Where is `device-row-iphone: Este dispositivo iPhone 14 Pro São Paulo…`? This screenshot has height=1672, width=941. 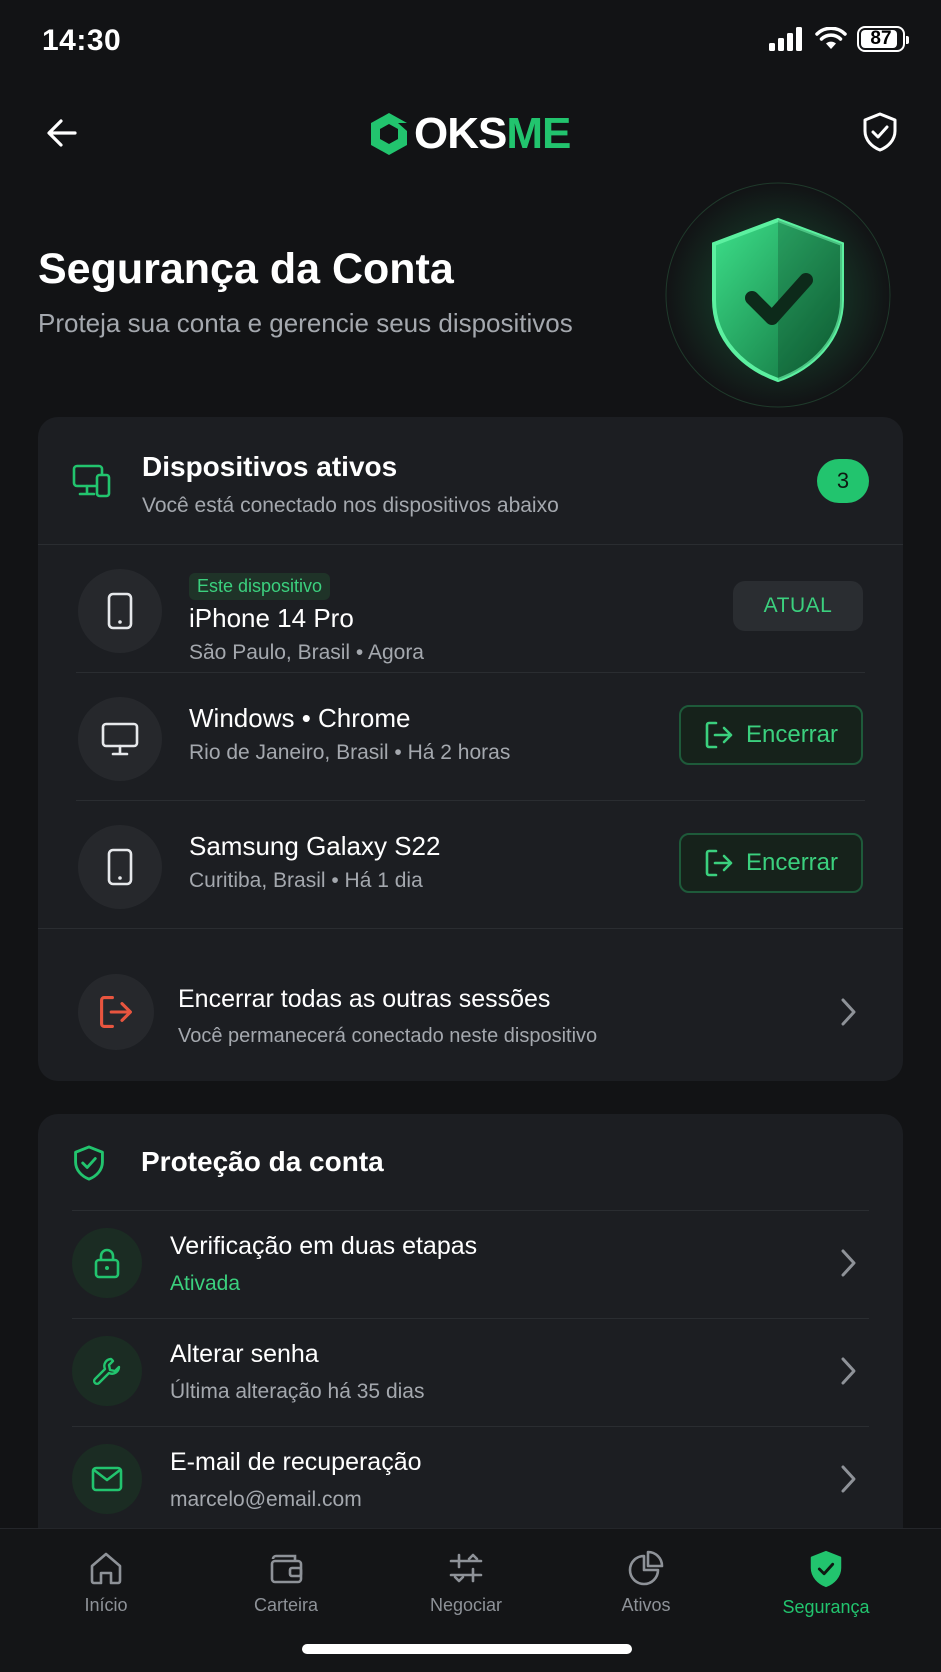
device-row-iphone: Este dispositivo iPhone 14 Pro São Paulo… is located at coordinates (470, 609).